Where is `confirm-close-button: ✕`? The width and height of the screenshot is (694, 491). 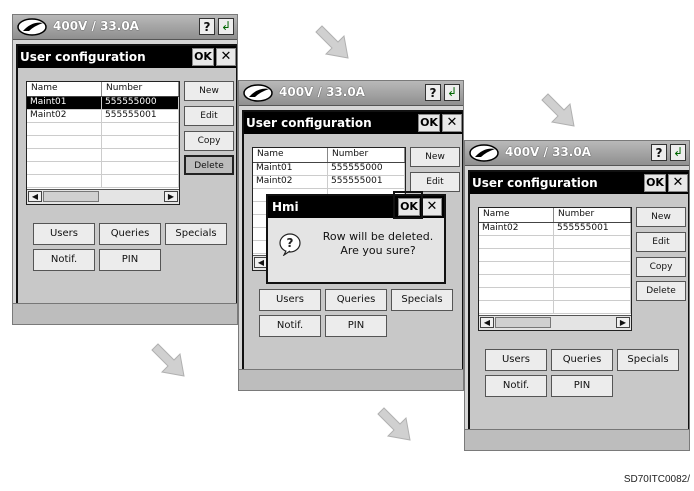 confirm-close-button: ✕ is located at coordinates (432, 207).